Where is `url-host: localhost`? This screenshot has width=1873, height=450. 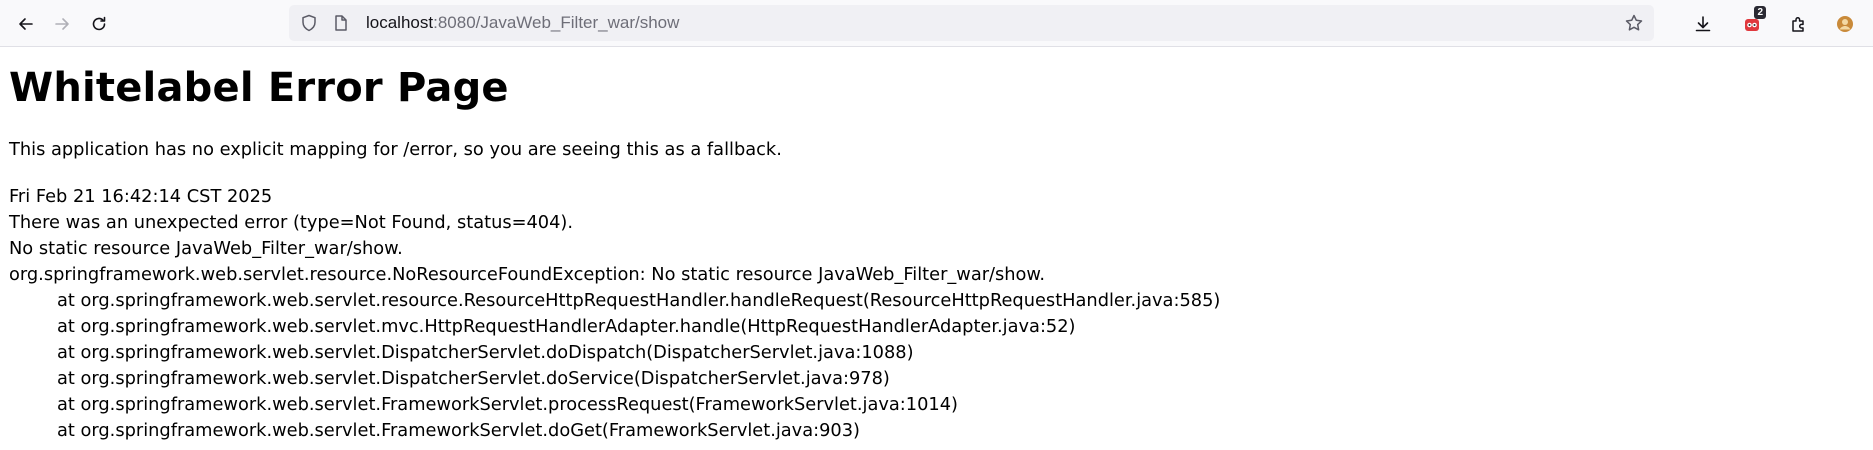 url-host: localhost is located at coordinates (400, 22).